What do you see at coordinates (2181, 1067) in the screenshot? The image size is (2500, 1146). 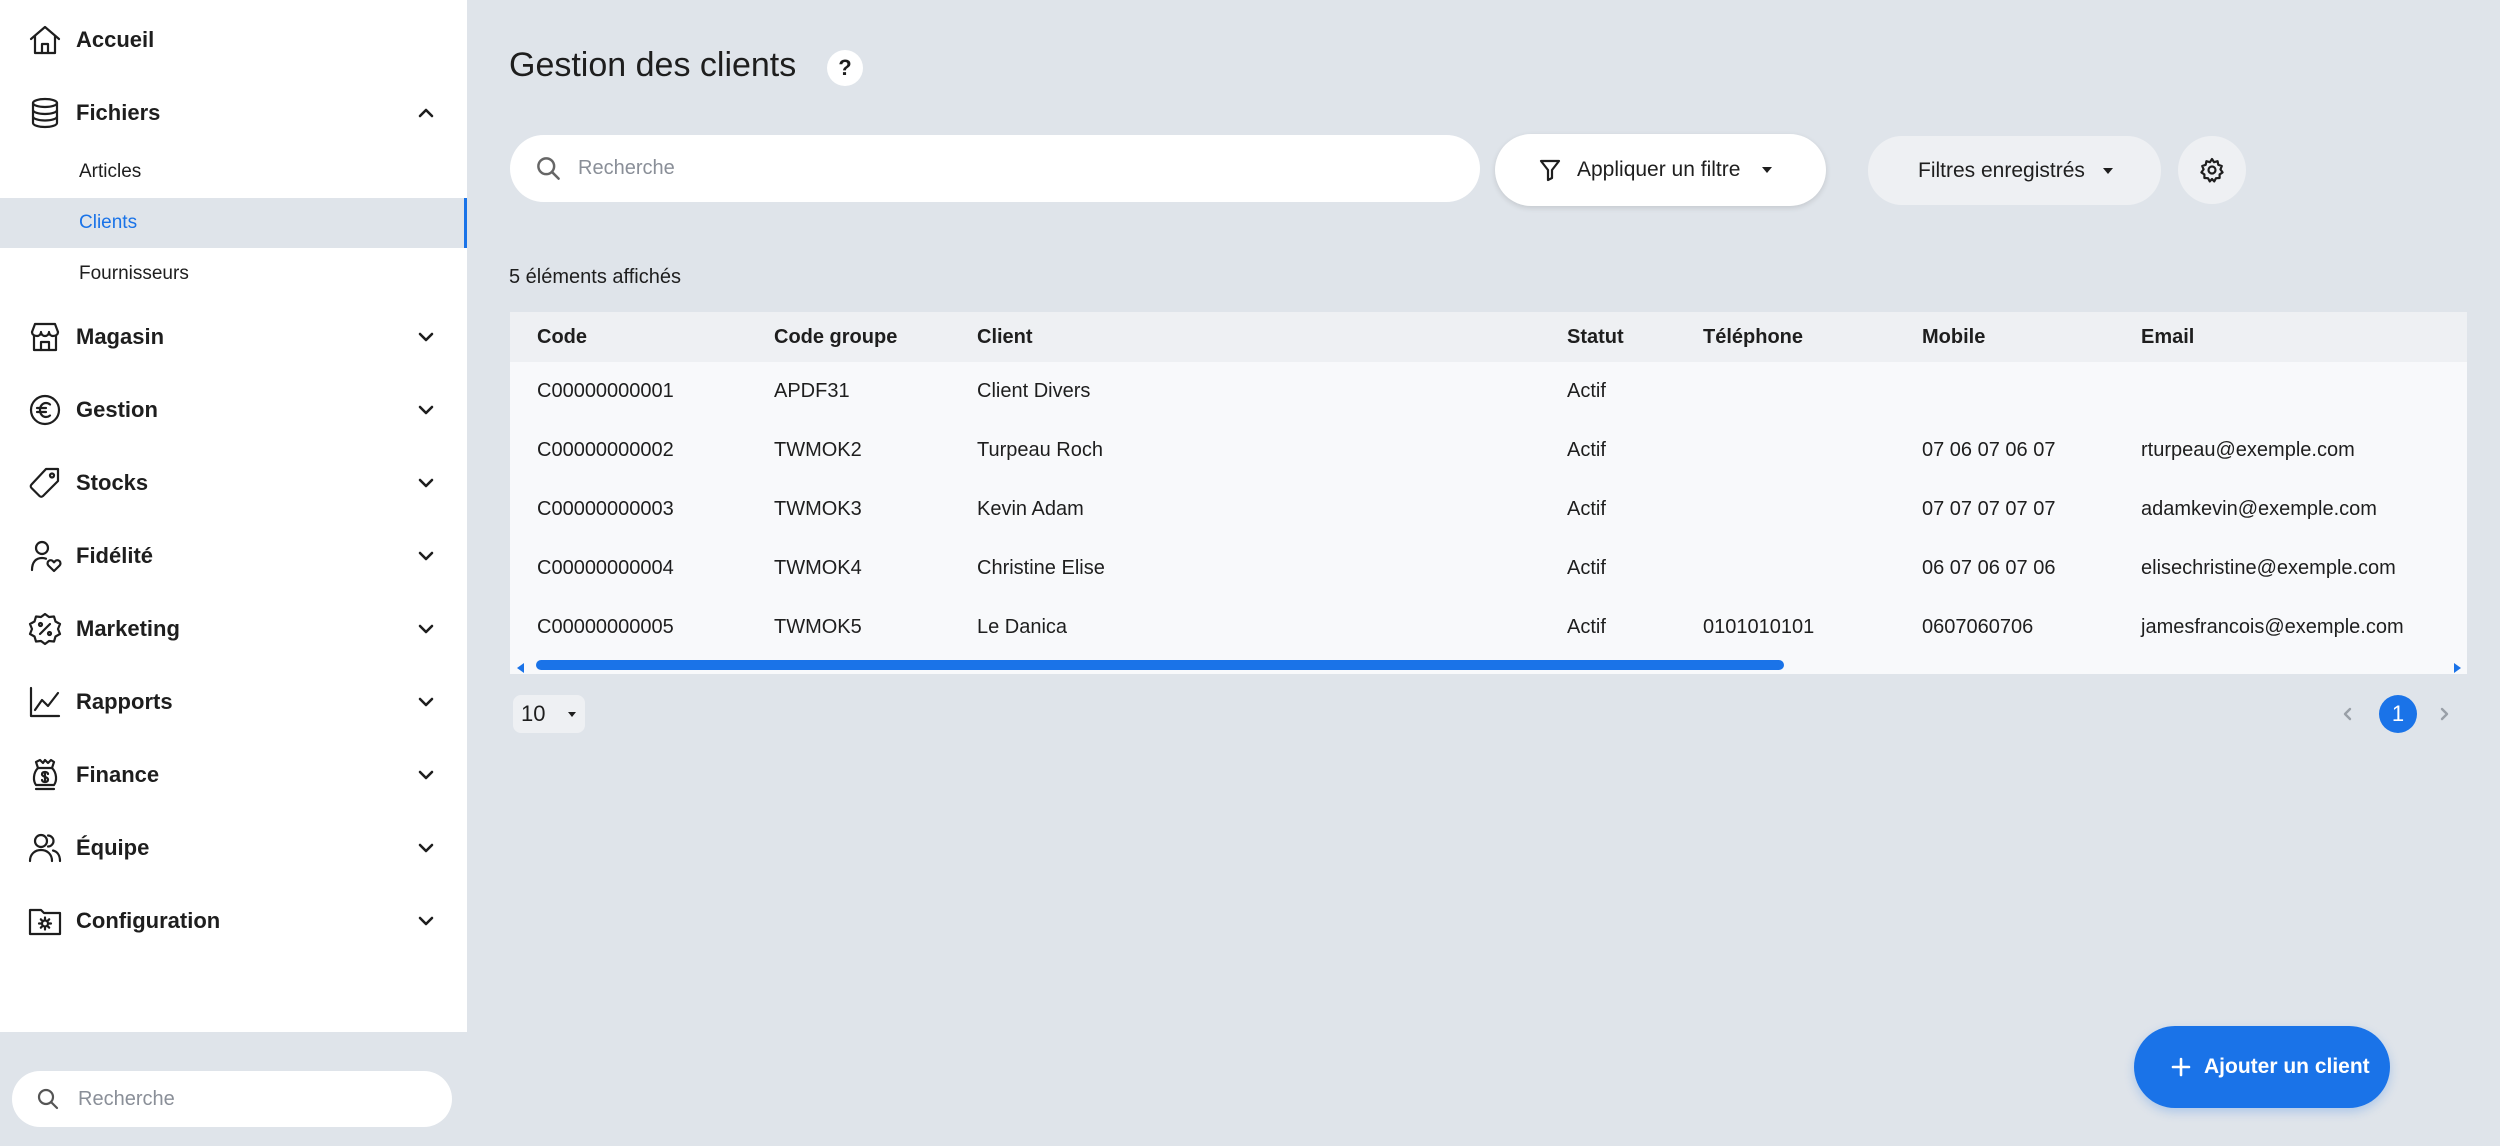 I see `plus-icon` at bounding box center [2181, 1067].